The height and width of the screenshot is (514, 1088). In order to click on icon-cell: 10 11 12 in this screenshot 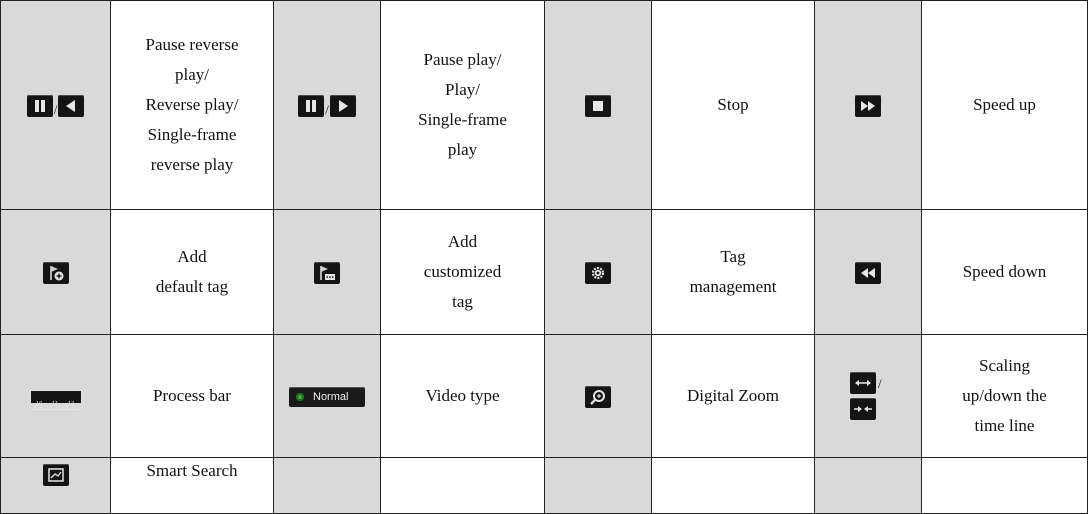, I will do `click(55, 396)`.